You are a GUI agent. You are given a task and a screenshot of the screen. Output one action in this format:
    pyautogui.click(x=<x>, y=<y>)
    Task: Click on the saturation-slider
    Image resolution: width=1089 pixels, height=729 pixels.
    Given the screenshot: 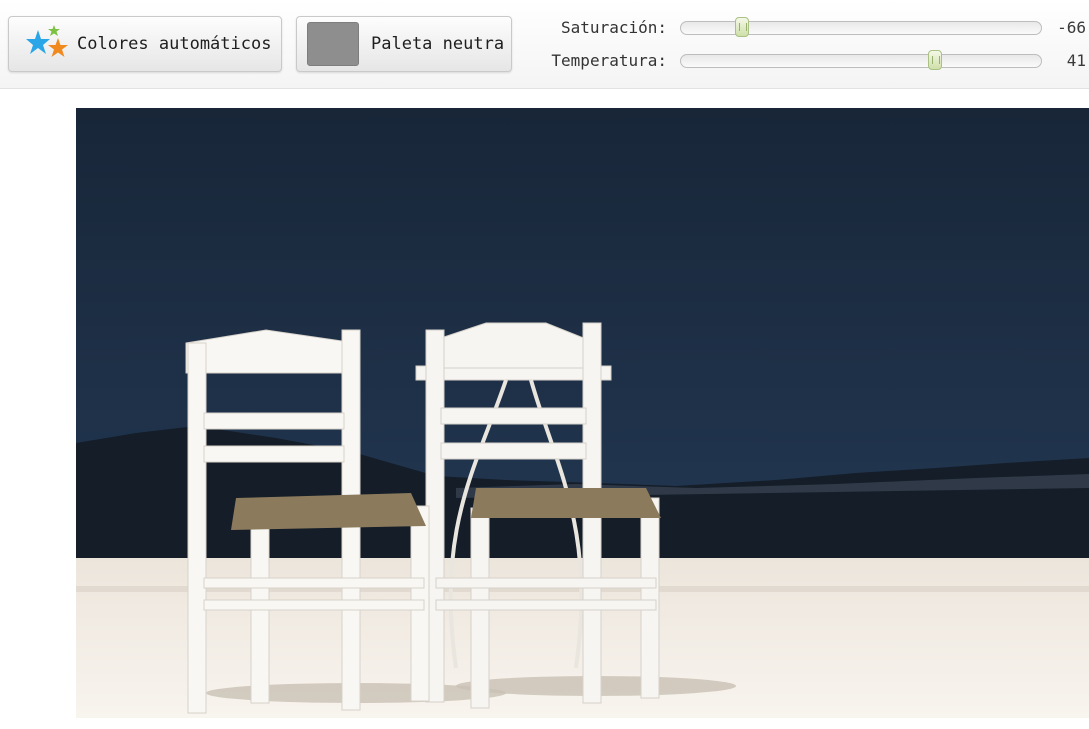 What is the action you would take?
    pyautogui.click(x=861, y=27)
    